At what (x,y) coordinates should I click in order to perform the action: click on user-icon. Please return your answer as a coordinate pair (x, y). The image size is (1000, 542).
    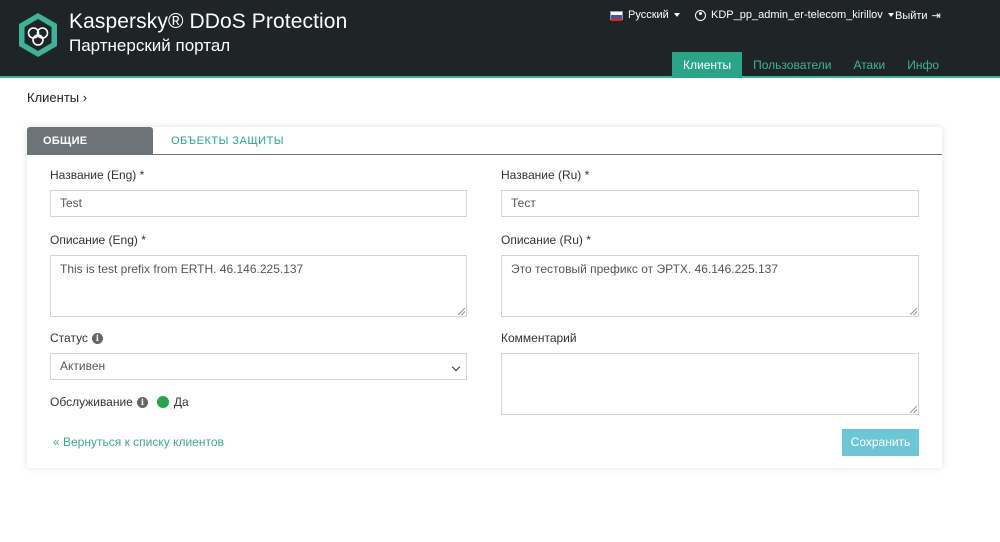
    Looking at the image, I should click on (700, 15).